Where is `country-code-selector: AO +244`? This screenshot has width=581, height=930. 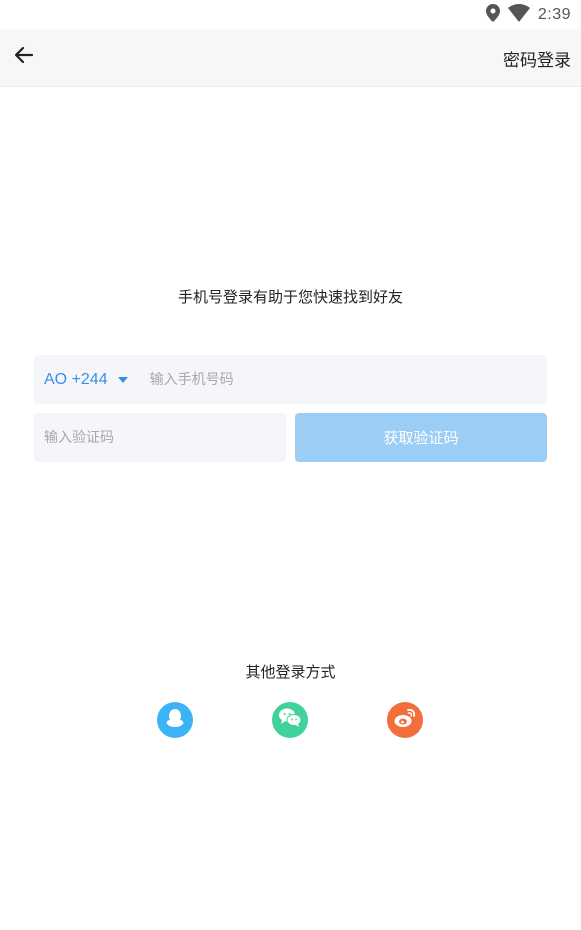
country-code-selector: AO +244 is located at coordinates (81, 379).